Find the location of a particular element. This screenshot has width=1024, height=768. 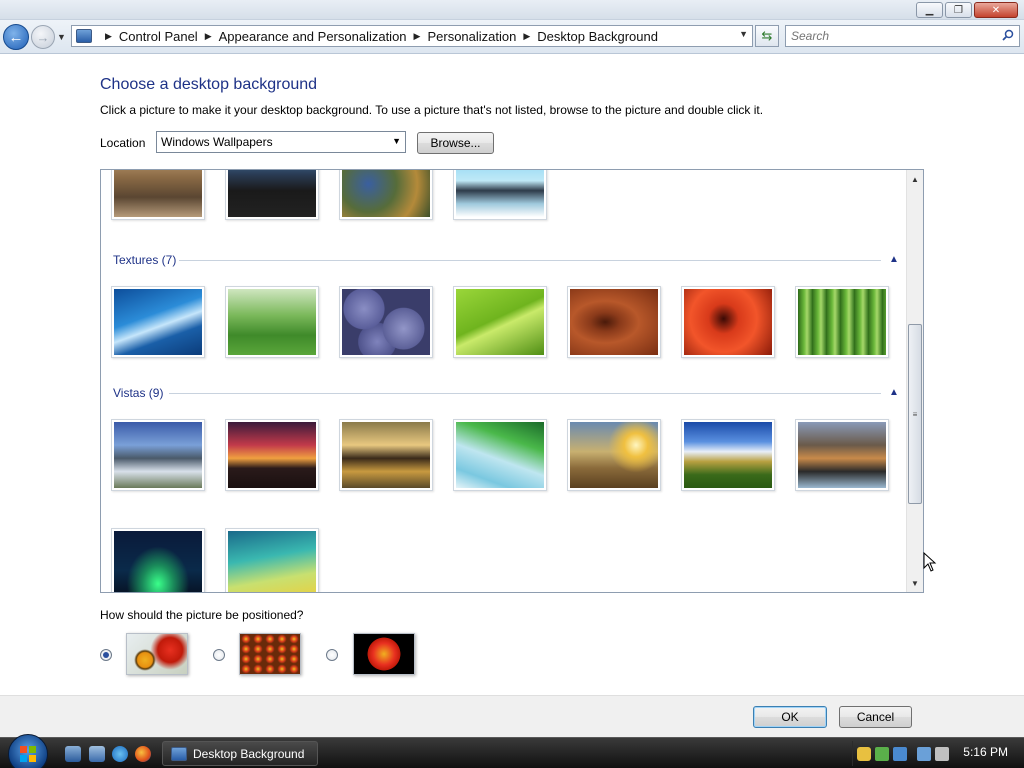

network-icon is located at coordinates (924, 753).